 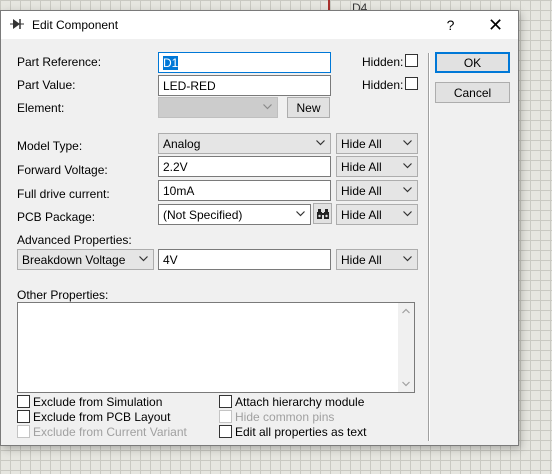 What do you see at coordinates (102, 417) in the screenshot?
I see `exclude-pcb-label: Exclude from PCB Layout` at bounding box center [102, 417].